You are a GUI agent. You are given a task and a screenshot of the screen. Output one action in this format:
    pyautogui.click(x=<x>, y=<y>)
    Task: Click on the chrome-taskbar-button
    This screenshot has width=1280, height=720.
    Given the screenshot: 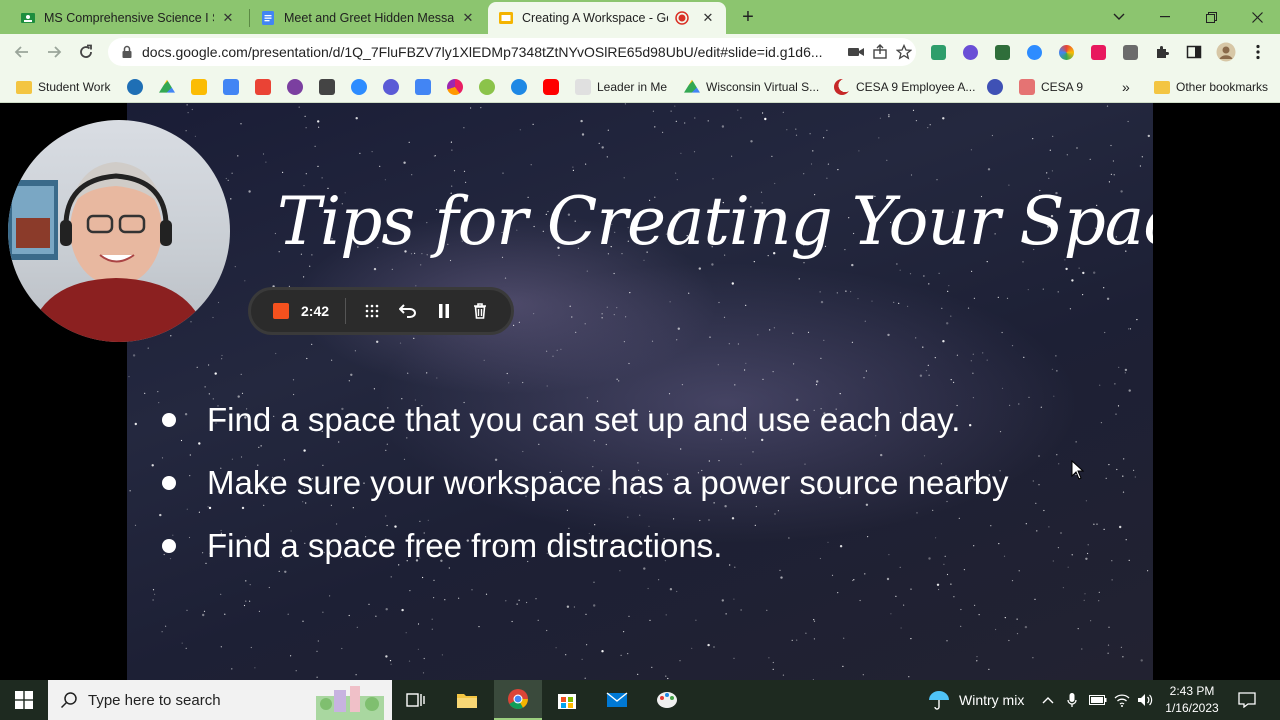 What is the action you would take?
    pyautogui.click(x=518, y=700)
    